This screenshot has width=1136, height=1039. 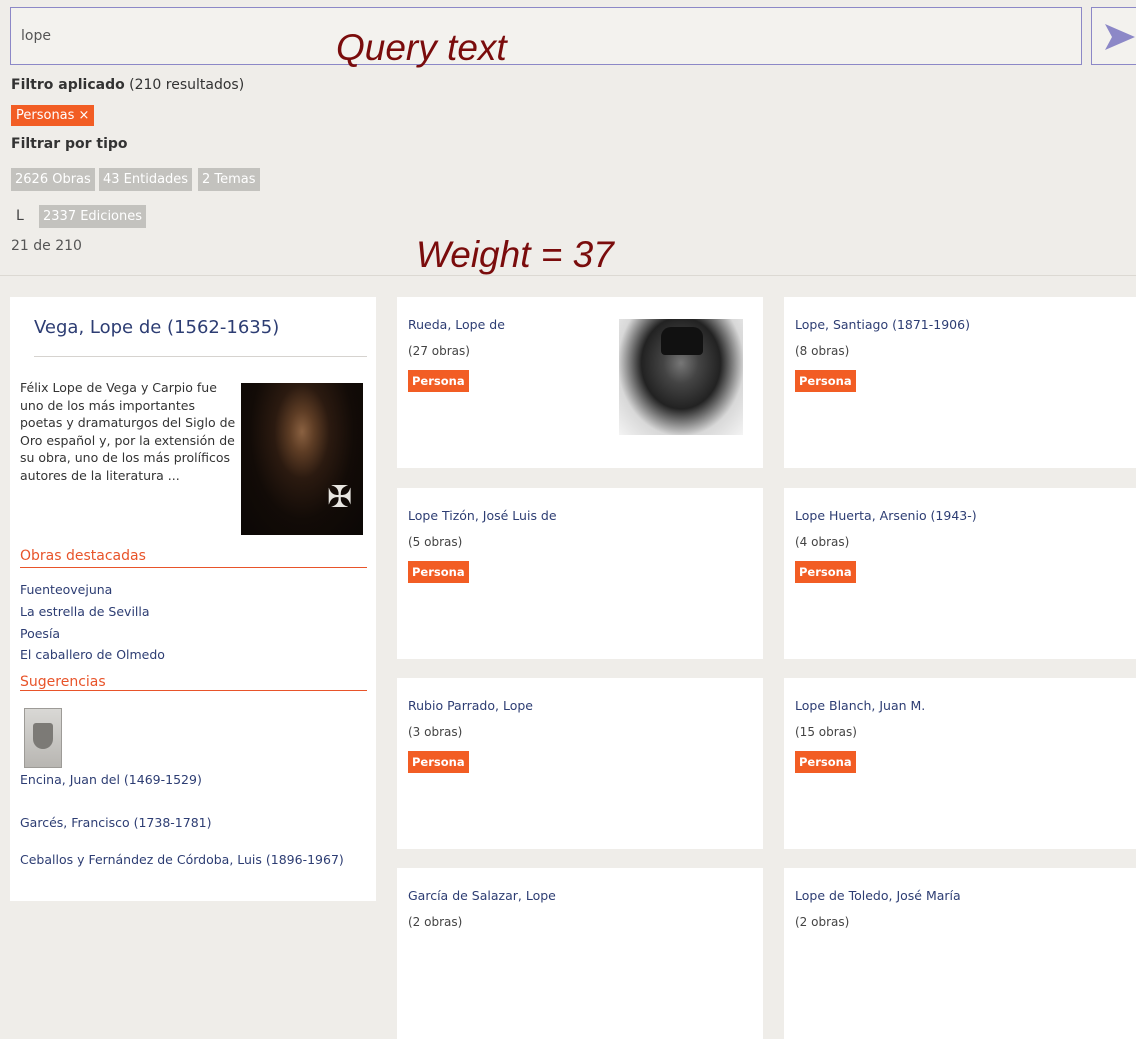 What do you see at coordinates (93, 216) in the screenshot?
I see `type-chip-ediciones: 2337 Ediciones` at bounding box center [93, 216].